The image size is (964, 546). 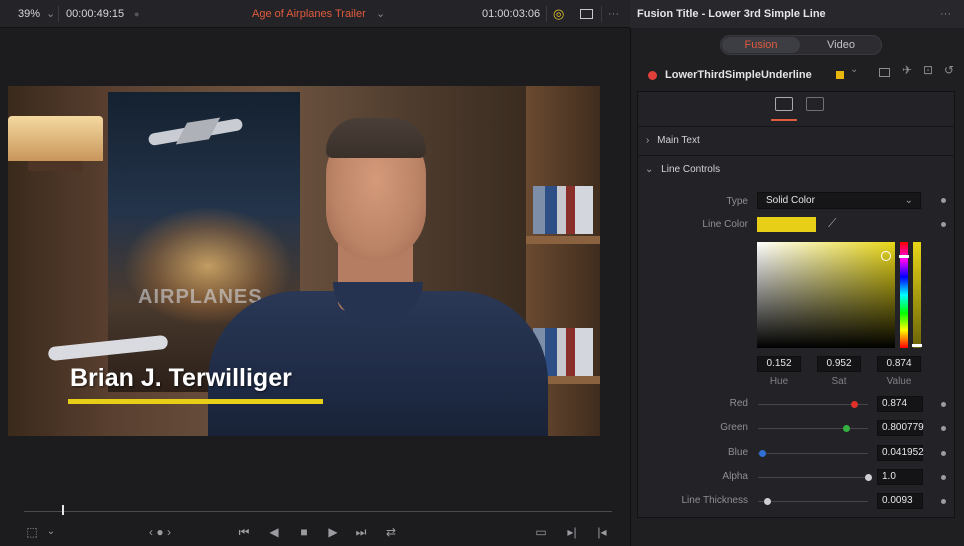 I want to click on slider-value-input: 0.800779, so click(x=900, y=428).